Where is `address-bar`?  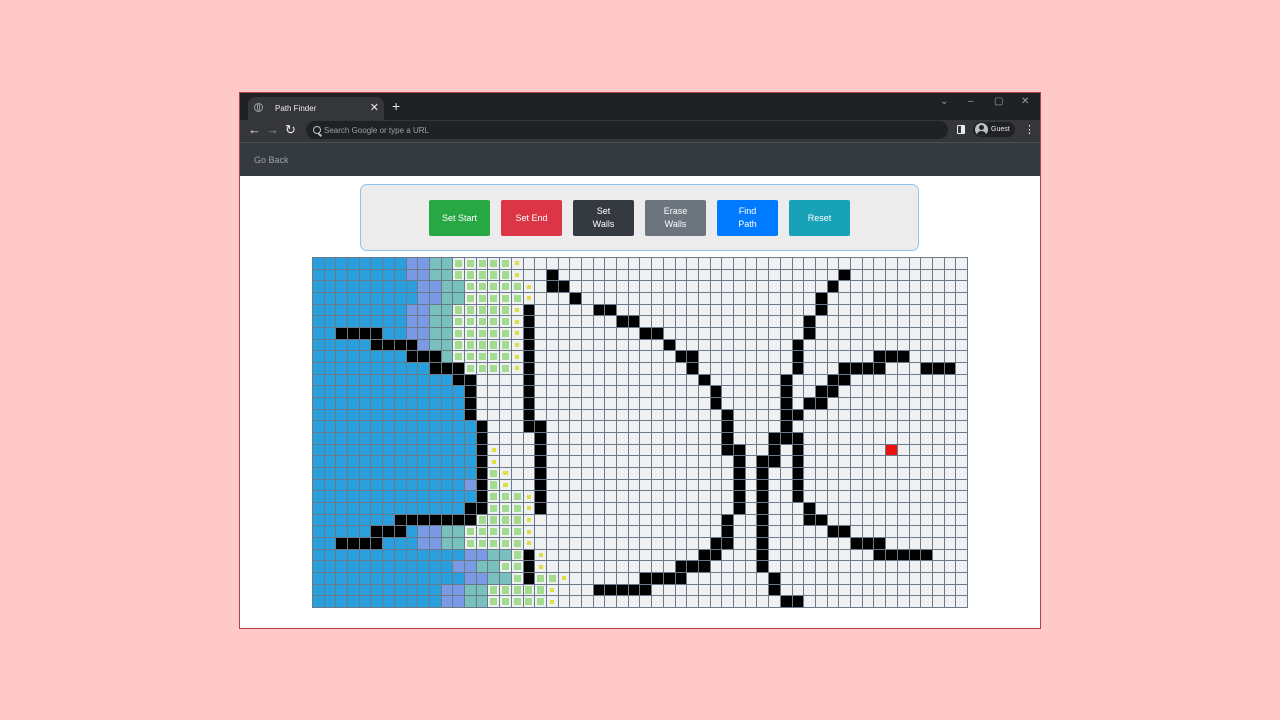 address-bar is located at coordinates (627, 130).